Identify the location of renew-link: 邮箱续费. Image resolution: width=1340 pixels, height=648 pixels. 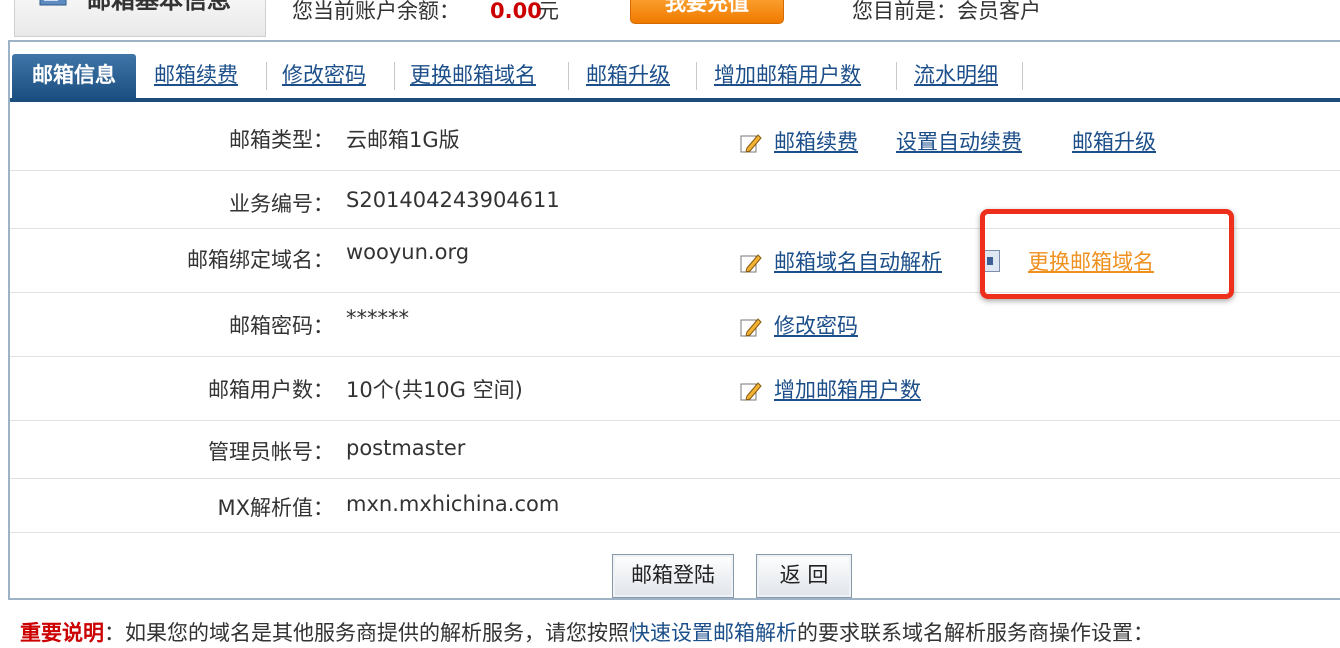
(816, 141).